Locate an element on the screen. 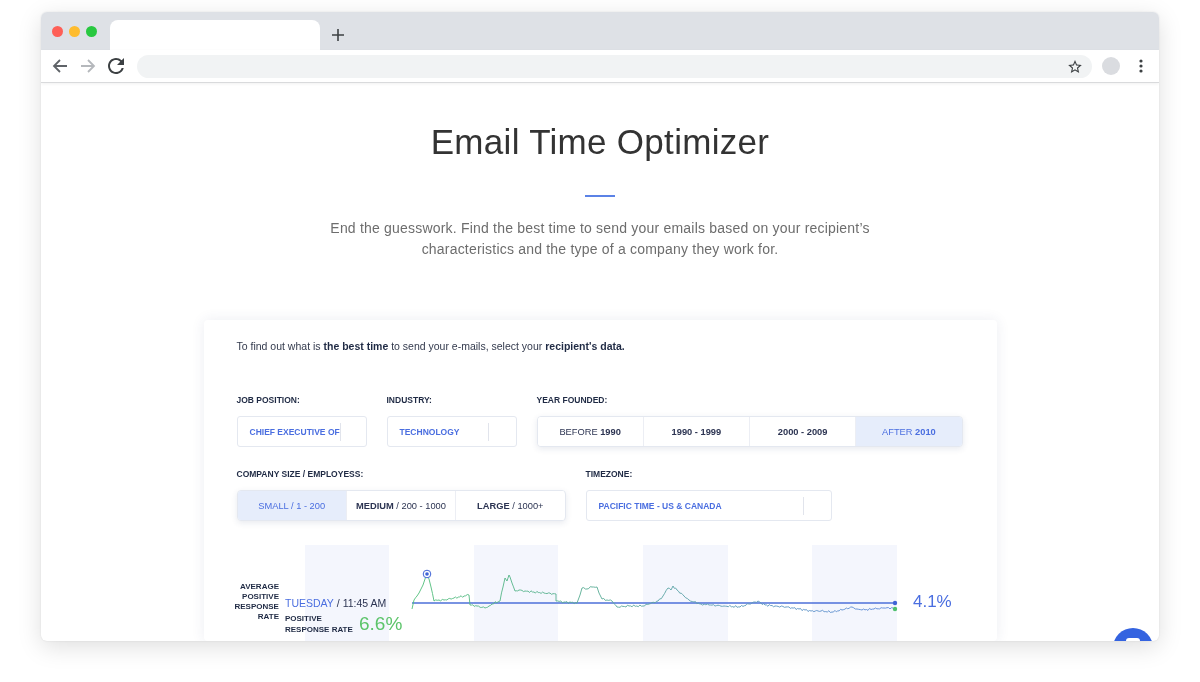 This screenshot has height=682, width=1200. rate-label: POSITIVE RESPONSE RATE is located at coordinates (319, 624).